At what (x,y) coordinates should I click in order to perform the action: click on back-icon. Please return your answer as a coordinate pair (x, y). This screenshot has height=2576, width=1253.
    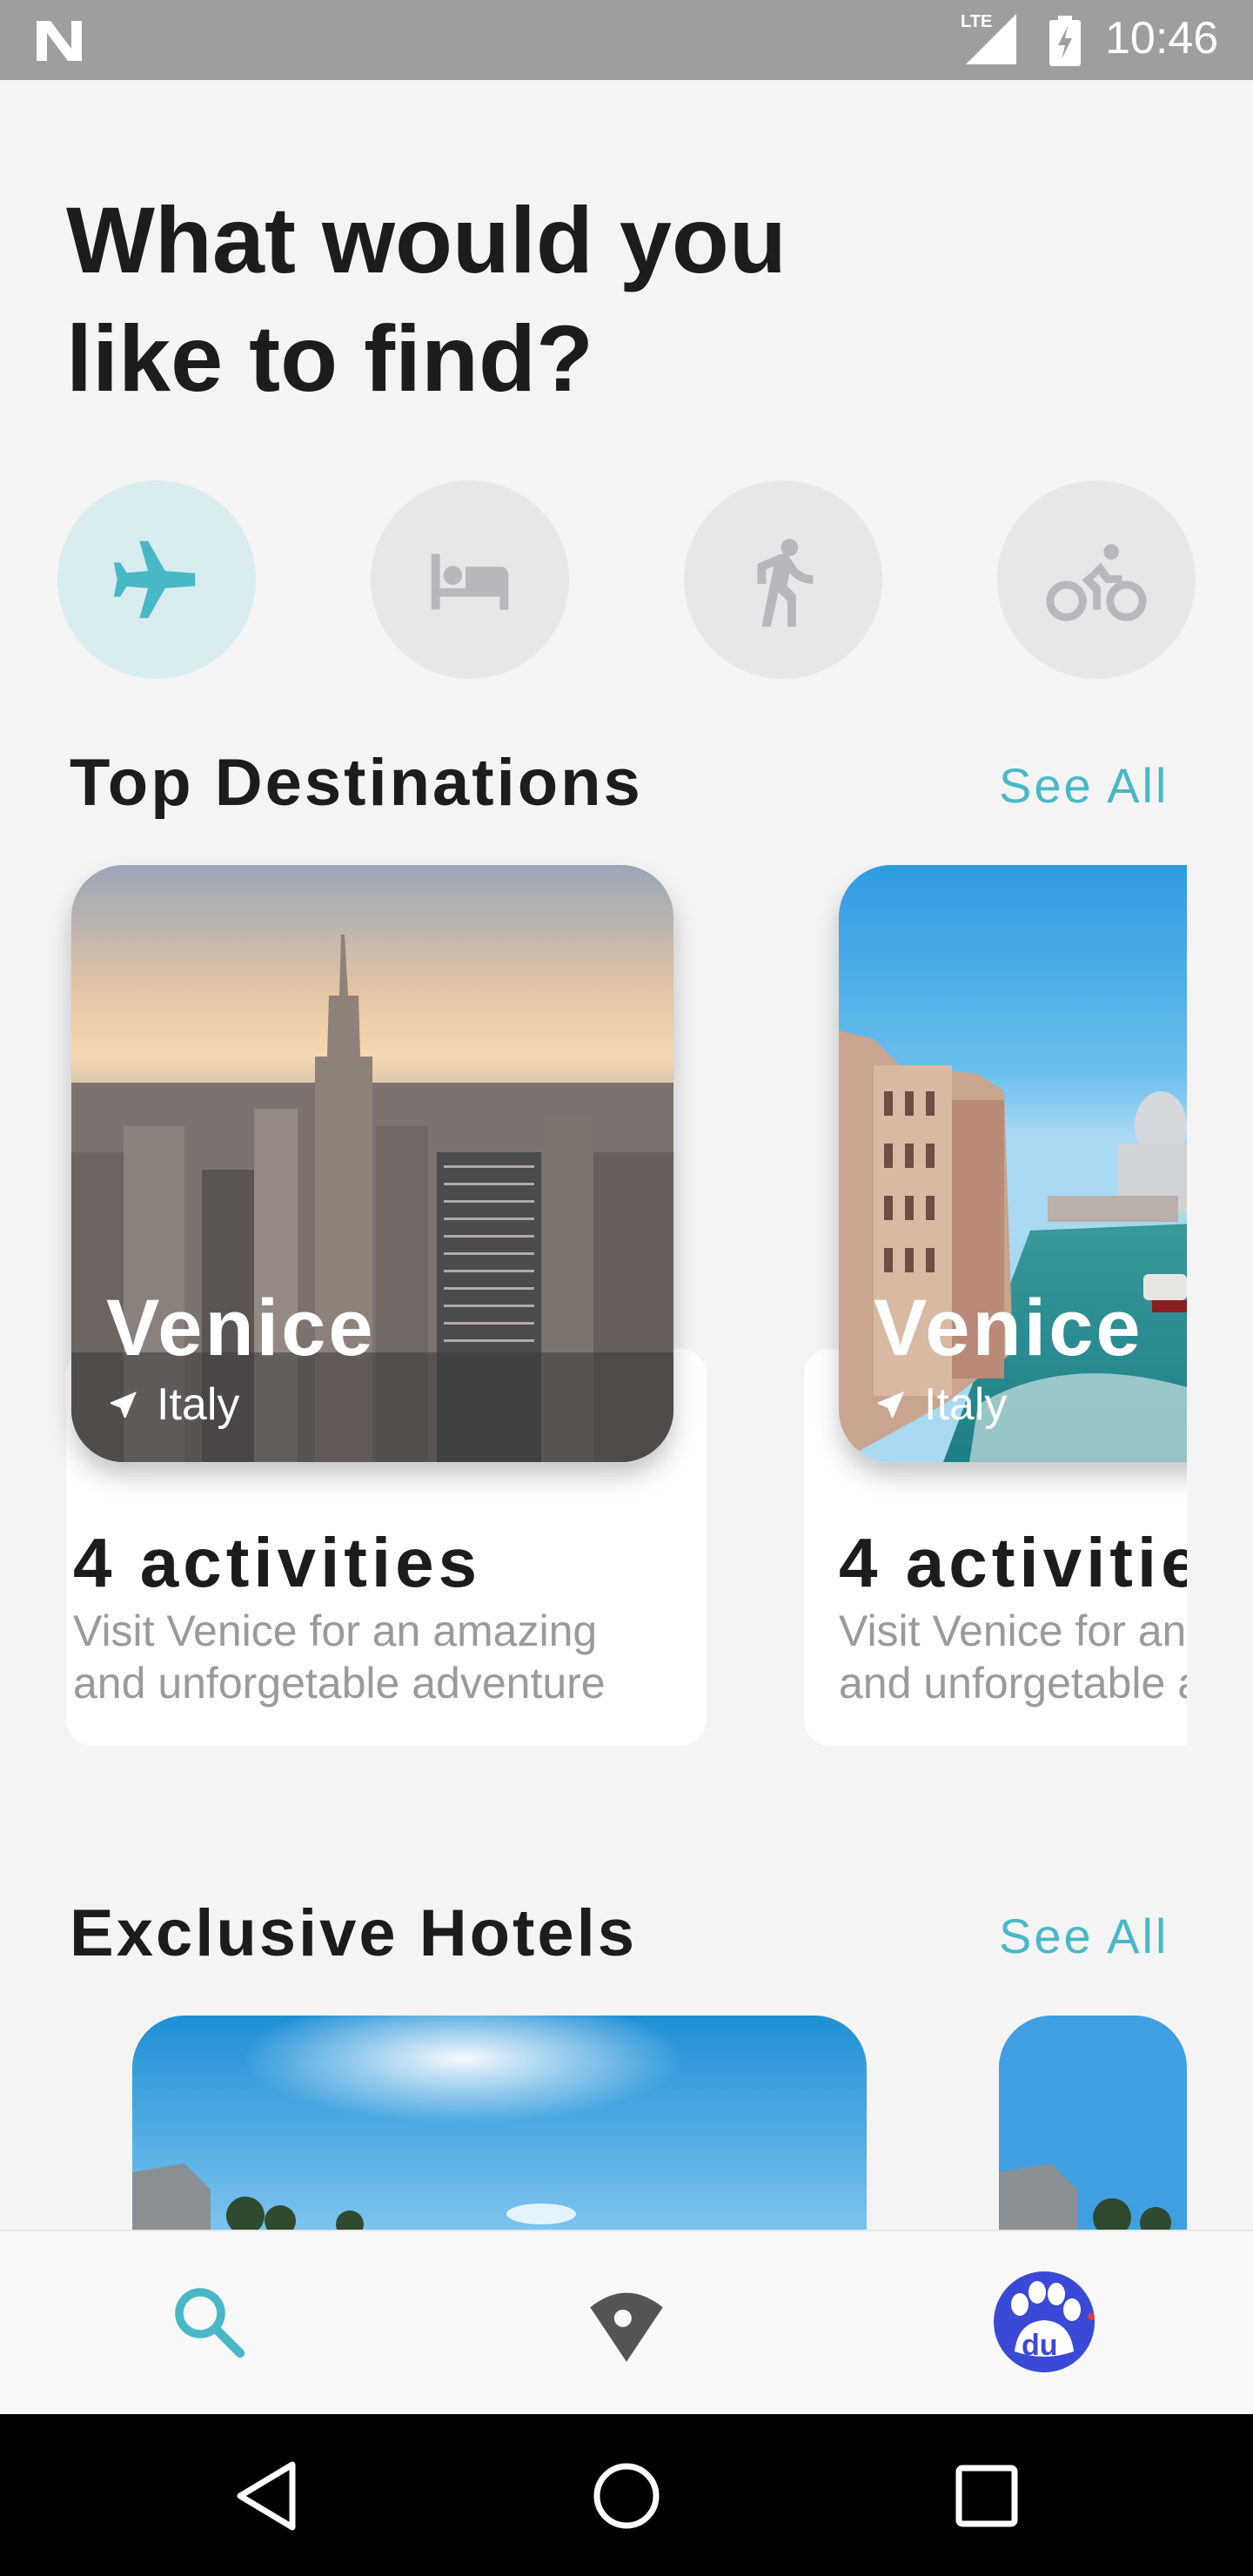
    Looking at the image, I should click on (266, 2495).